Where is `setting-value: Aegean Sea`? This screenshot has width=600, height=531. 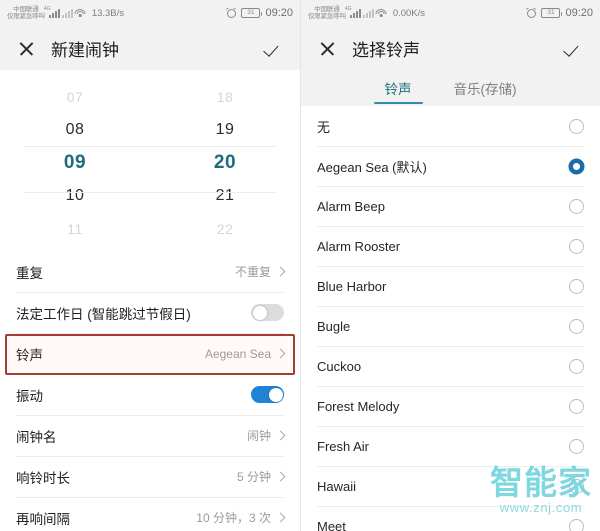 setting-value: Aegean Sea is located at coordinates (237, 353).